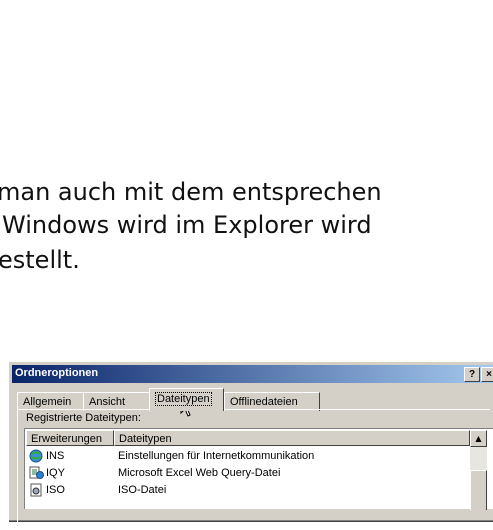 The width and height of the screenshot is (493, 530). Describe the element at coordinates (55, 473) in the screenshot. I see `row-extension: IQY` at that location.